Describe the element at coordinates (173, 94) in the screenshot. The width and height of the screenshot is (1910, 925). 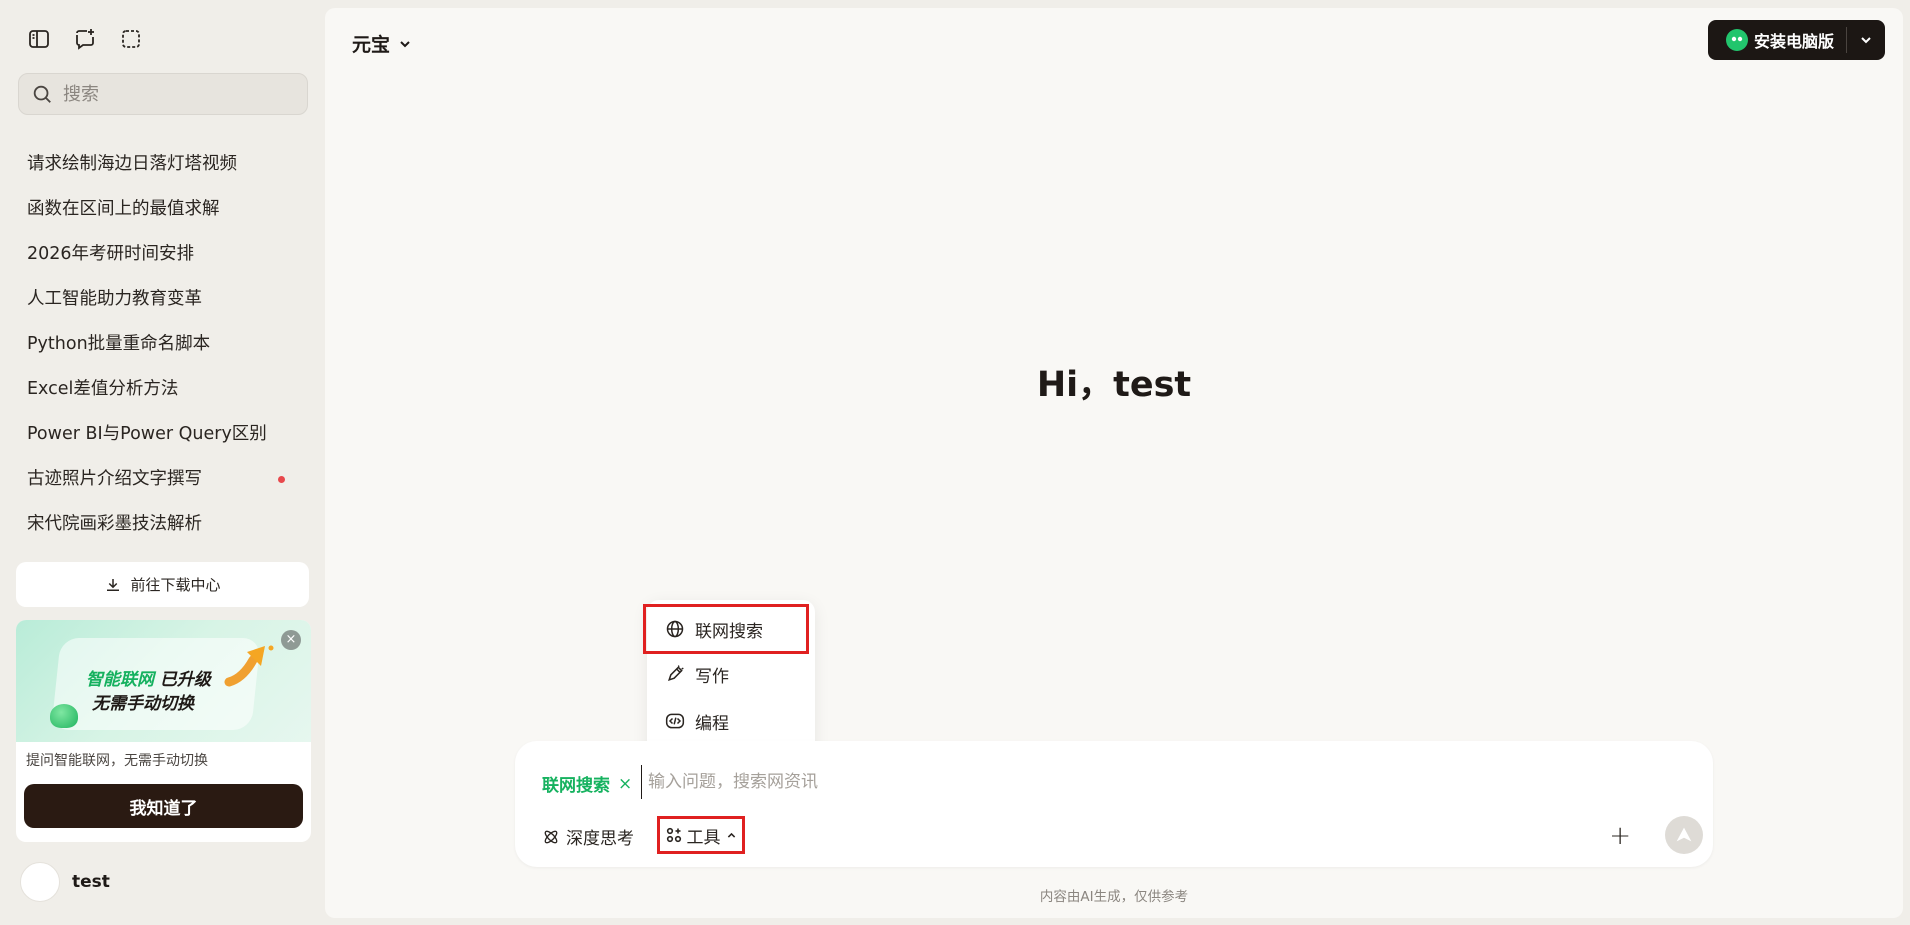
I see `search-input` at that location.